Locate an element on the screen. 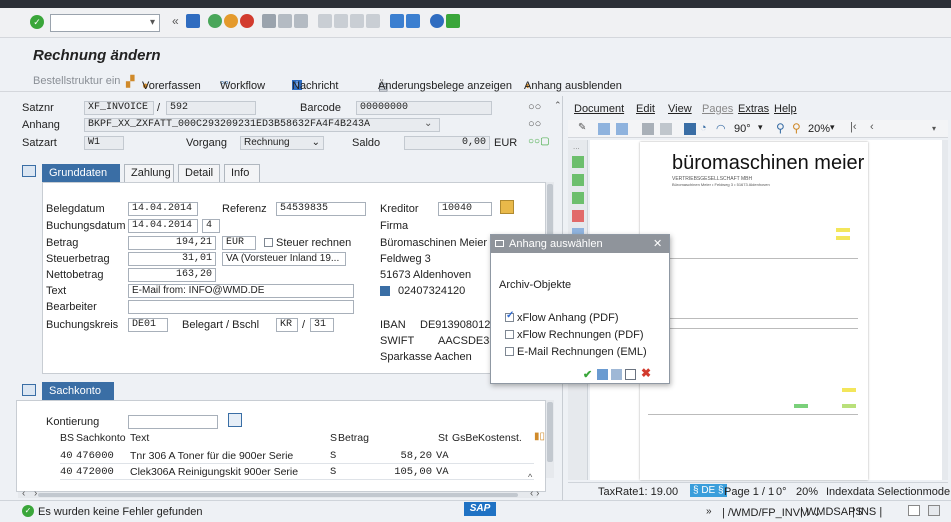 This screenshot has width=951, height=522. more-icon: ▾ is located at coordinates (934, 128).